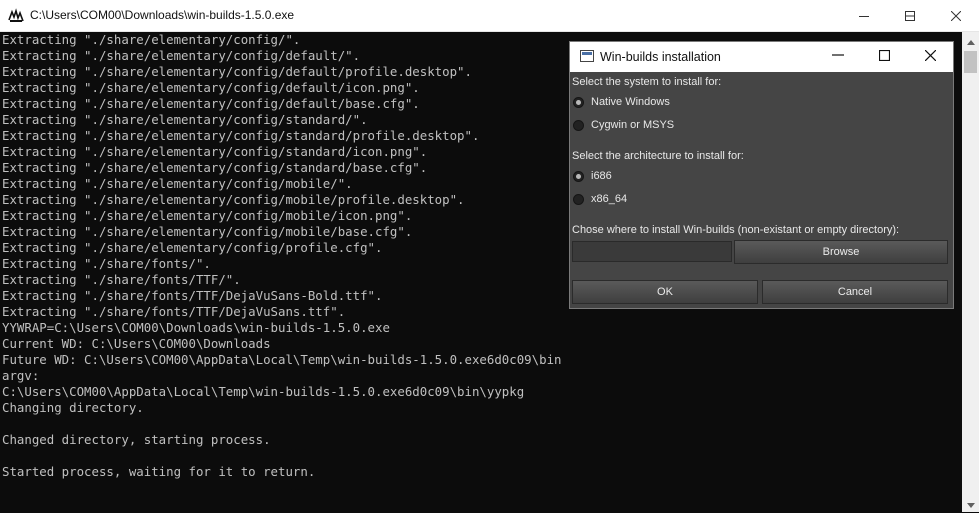 The height and width of the screenshot is (513, 979). What do you see at coordinates (21, 375) in the screenshot?
I see `console-line: argv:` at bounding box center [21, 375].